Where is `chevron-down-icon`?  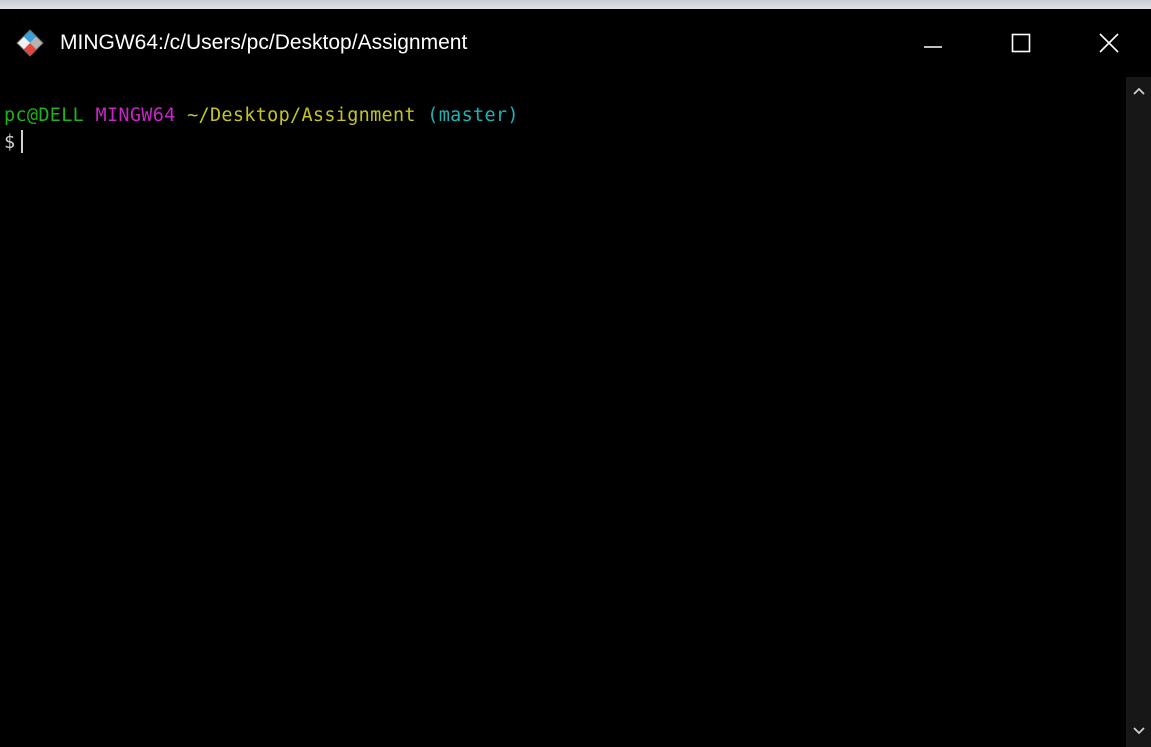
chevron-down-icon is located at coordinates (1139, 732).